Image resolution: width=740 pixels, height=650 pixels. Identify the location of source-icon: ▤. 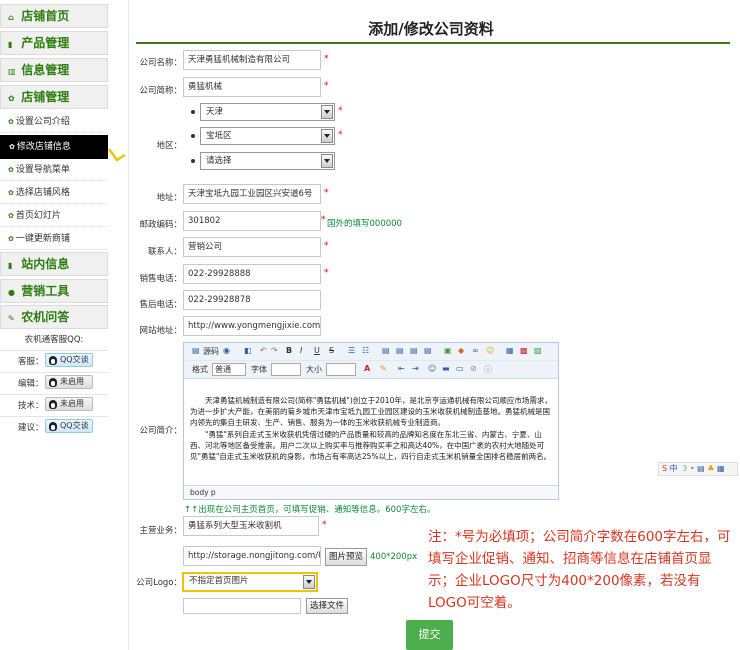
(196, 350).